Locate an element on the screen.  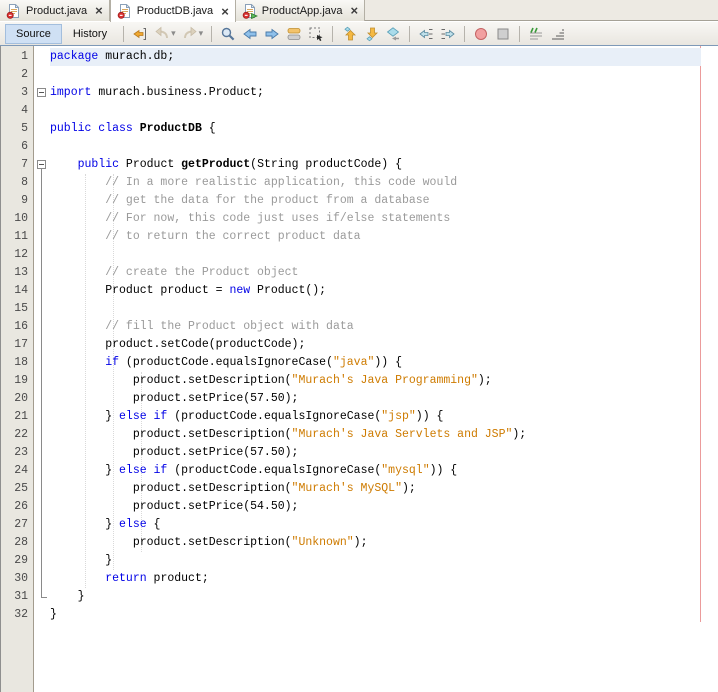
find-previous-icon is located at coordinates (250, 34).